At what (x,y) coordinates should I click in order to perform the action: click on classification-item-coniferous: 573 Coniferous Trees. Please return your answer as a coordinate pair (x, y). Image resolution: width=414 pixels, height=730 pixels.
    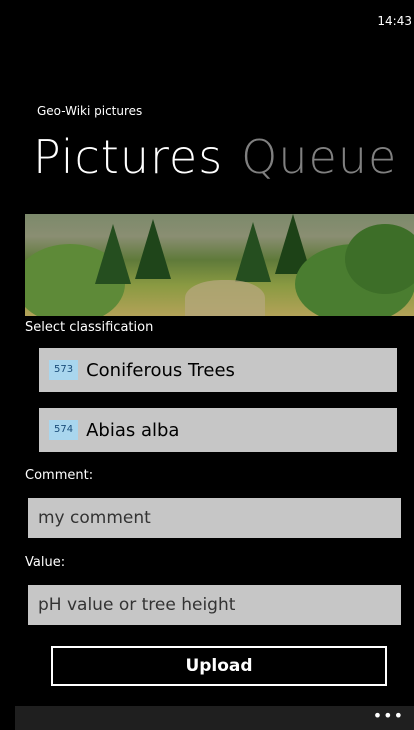
    Looking at the image, I should click on (218, 370).